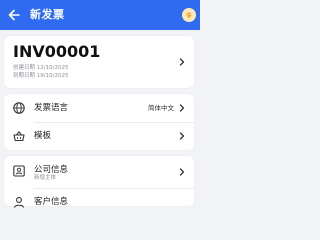 The height and width of the screenshot is (240, 320). What do you see at coordinates (99, 108) in the screenshot?
I see `invoice-language-row: 发票语言 简体中文` at bounding box center [99, 108].